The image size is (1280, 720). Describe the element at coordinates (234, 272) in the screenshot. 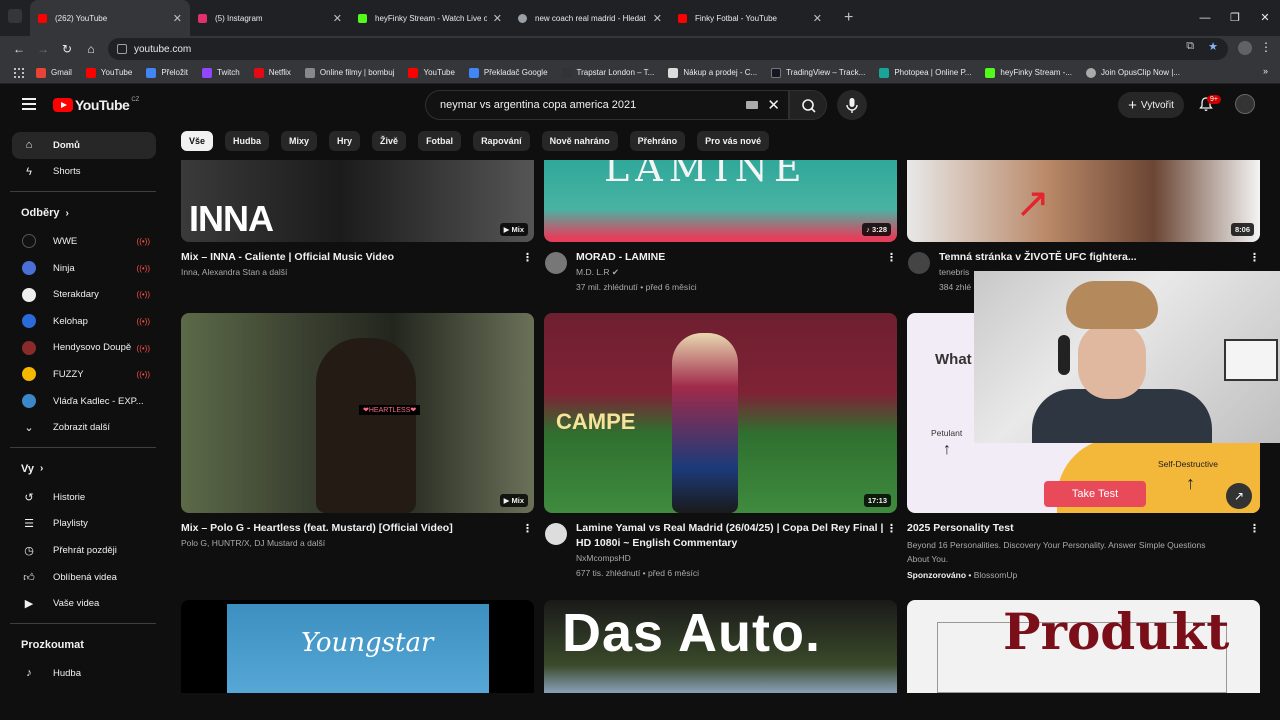

I see `video-channel: Inna, Alexandra Stan a další` at that location.